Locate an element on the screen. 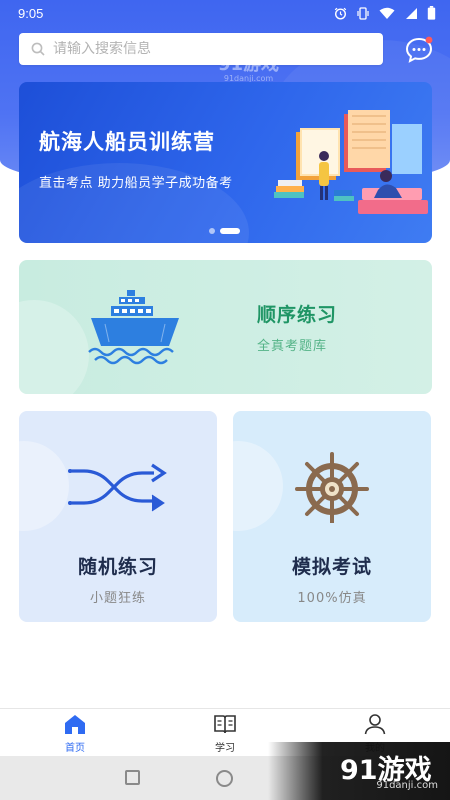 This screenshot has width=450, height=800. wifi-icon is located at coordinates (387, 13).